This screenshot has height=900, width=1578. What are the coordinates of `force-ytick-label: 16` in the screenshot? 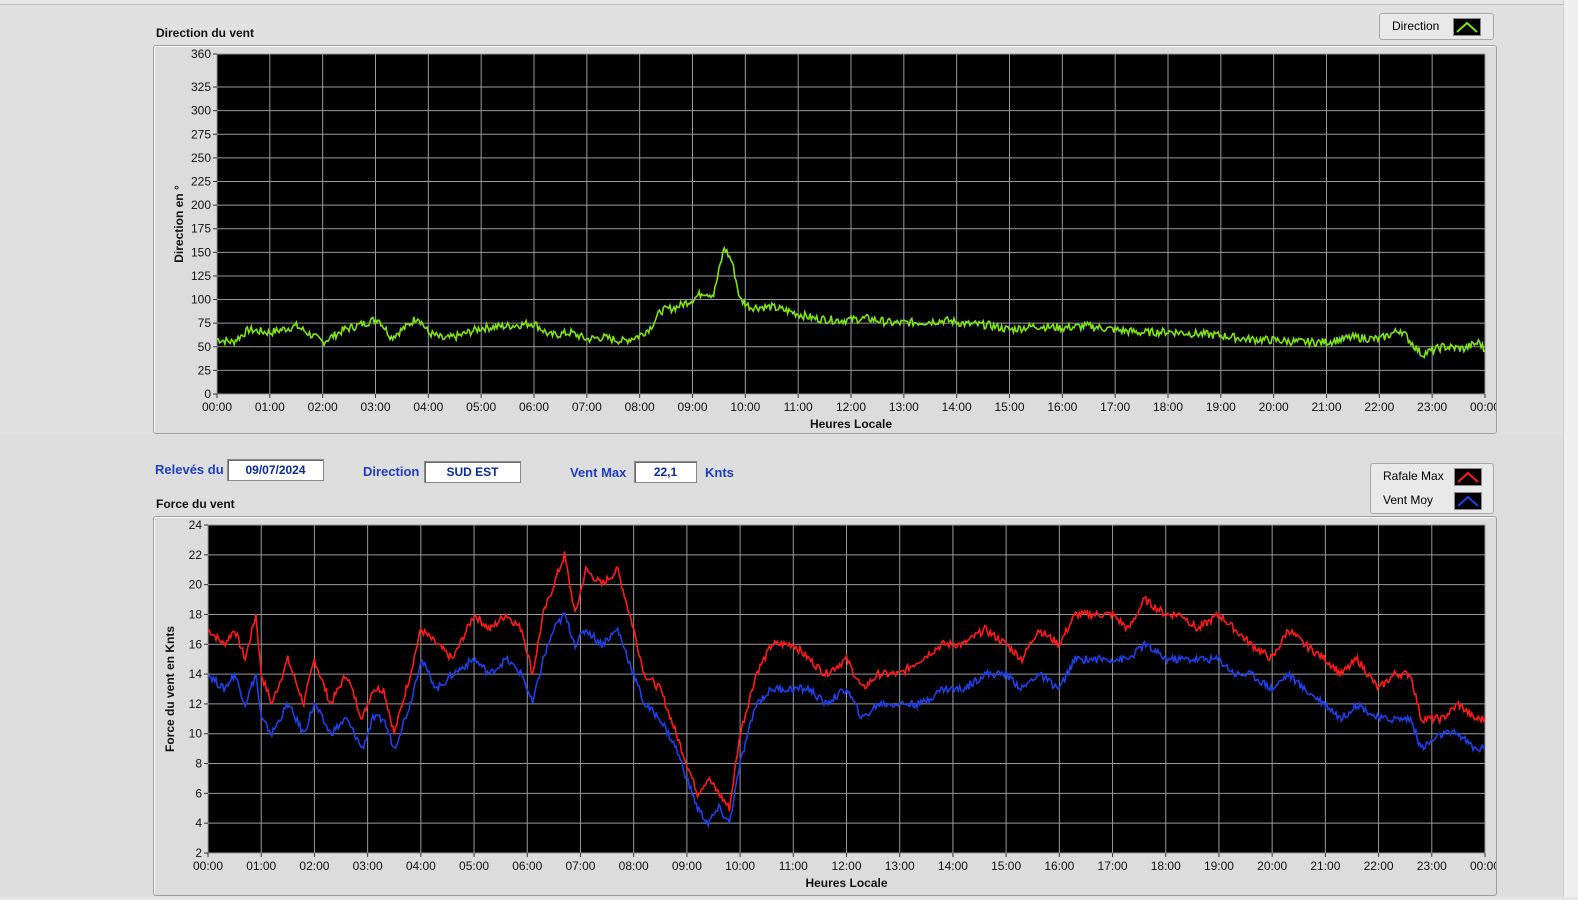 It's located at (196, 644).